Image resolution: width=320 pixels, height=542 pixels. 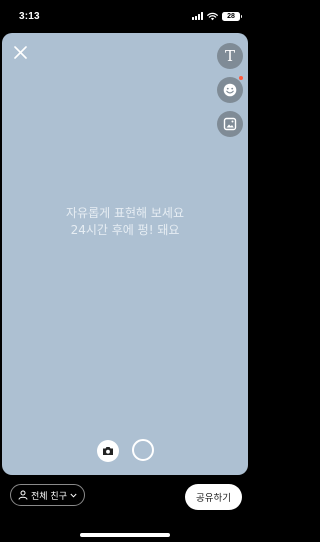 I want to click on camera-button, so click(x=108, y=451).